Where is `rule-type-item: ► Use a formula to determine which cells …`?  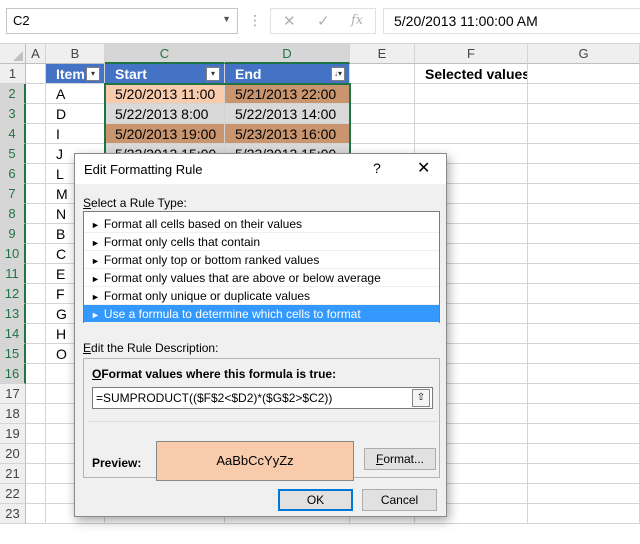 rule-type-item: ► Use a formula to determine which cells … is located at coordinates (261, 314).